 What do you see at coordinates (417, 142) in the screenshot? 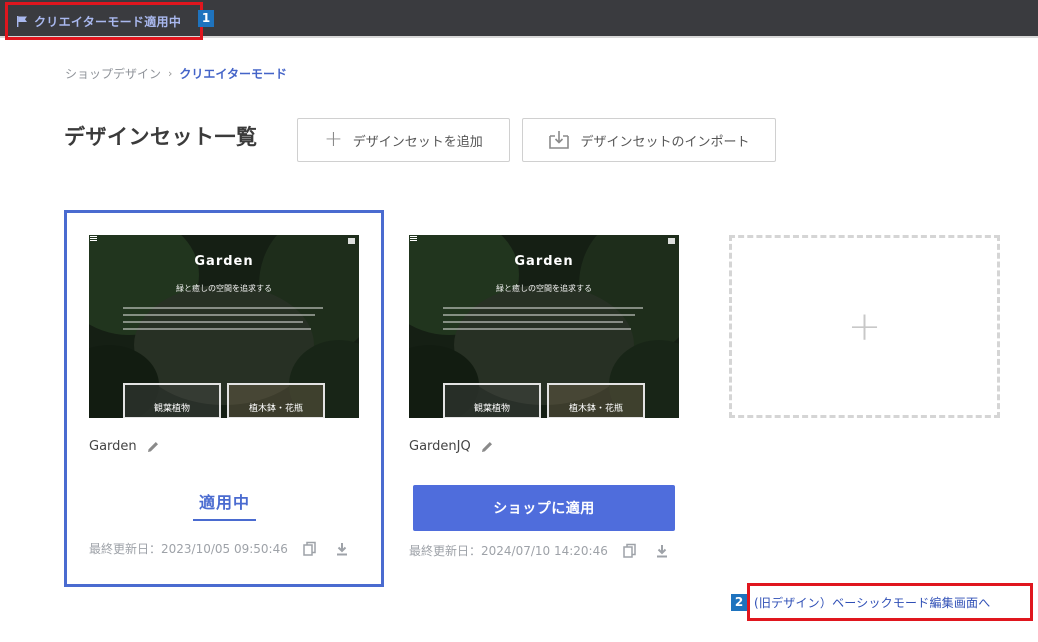
I see `add-design-set-label: デザインセットを追加` at bounding box center [417, 142].